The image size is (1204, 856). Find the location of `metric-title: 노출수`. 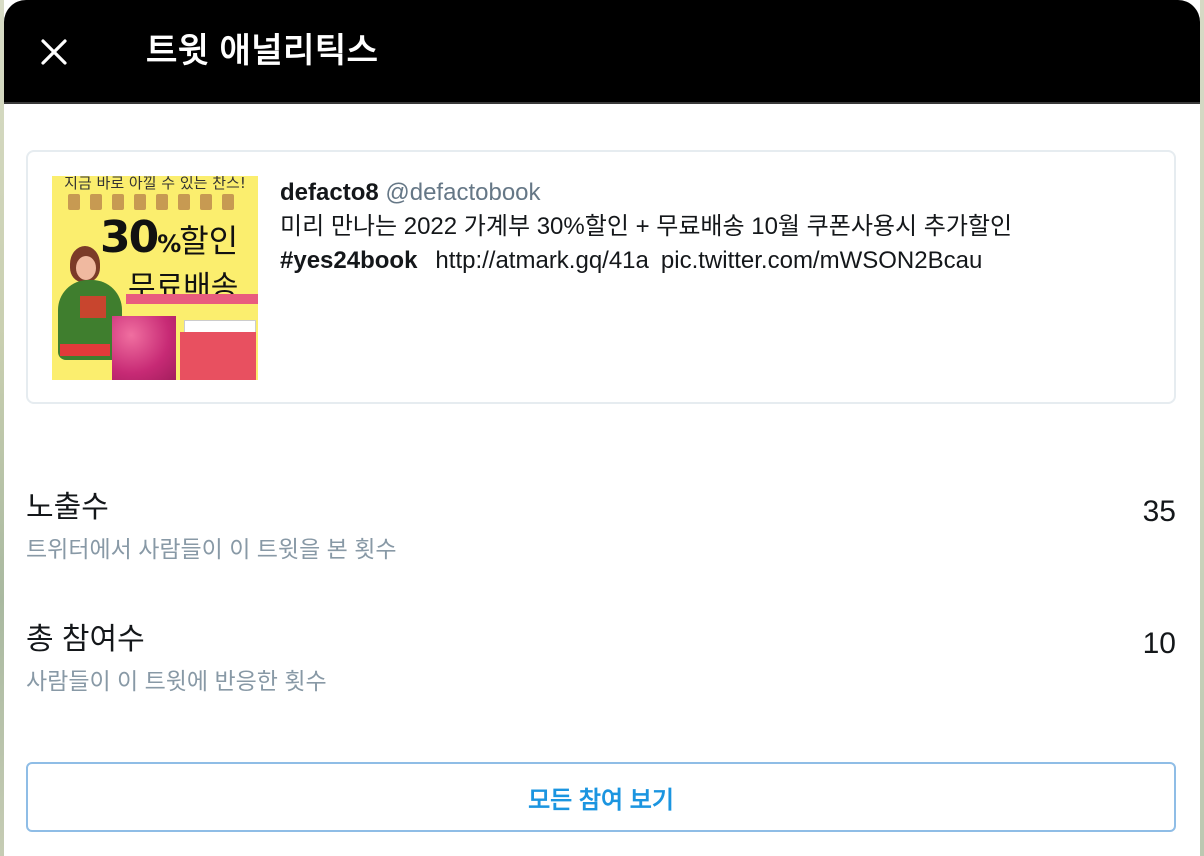

metric-title: 노출수 is located at coordinates (67, 507).